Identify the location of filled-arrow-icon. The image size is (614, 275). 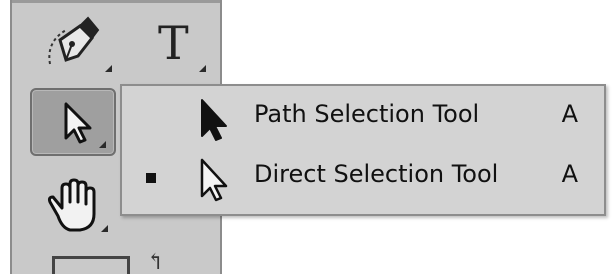
(214, 120).